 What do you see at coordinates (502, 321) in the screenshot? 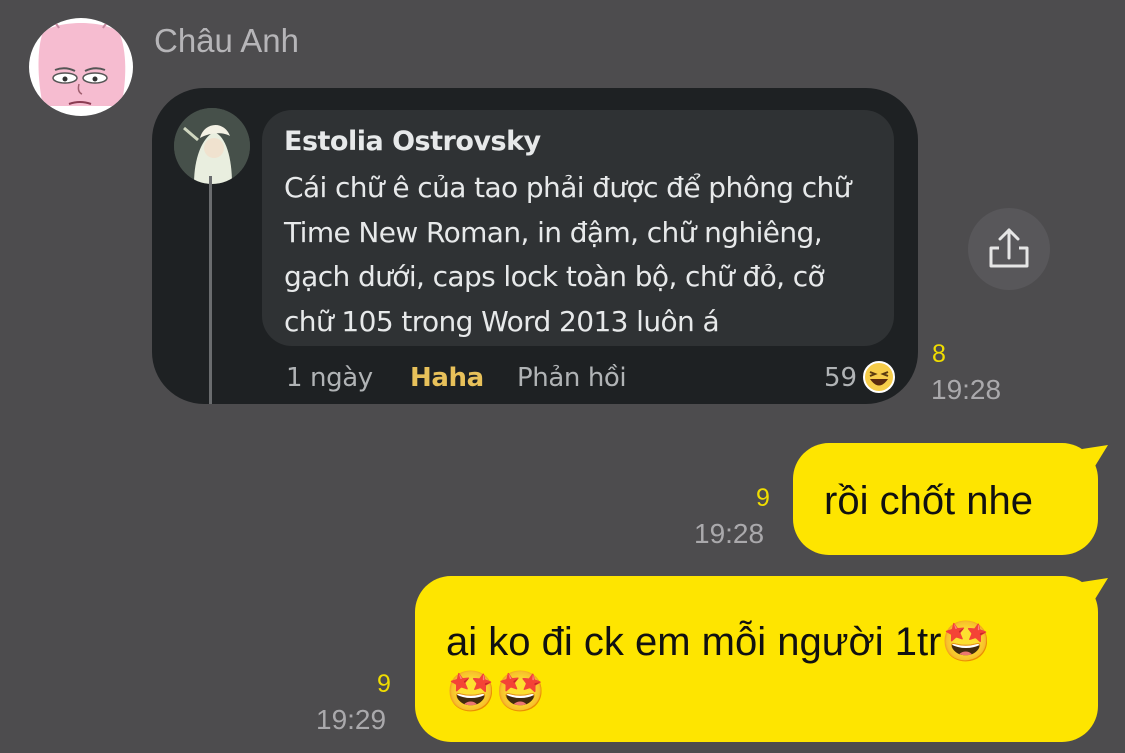
I see `comment-line: chữ 105 trong Word 2013 luôn á` at bounding box center [502, 321].